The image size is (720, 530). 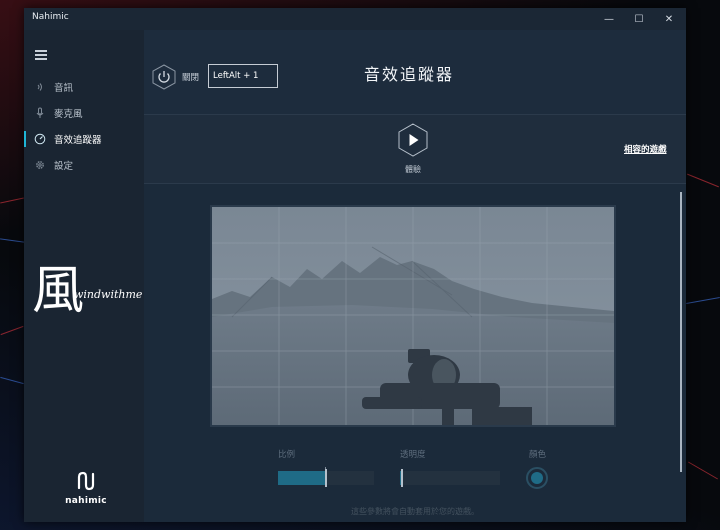 What do you see at coordinates (413, 455) in the screenshot?
I see `opacity-label: 透明度` at bounding box center [413, 455].